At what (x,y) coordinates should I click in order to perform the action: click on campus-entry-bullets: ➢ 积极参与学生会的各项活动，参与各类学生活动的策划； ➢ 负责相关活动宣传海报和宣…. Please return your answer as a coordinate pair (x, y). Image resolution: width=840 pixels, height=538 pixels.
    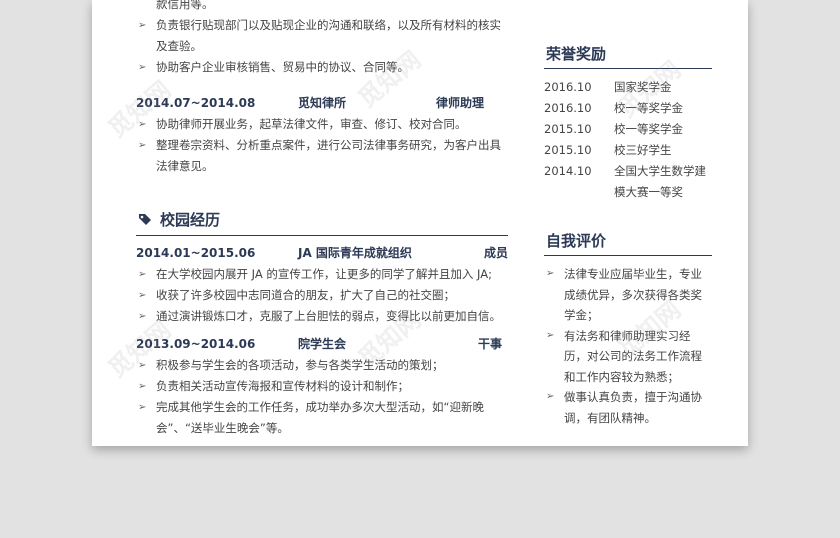
    Looking at the image, I should click on (322, 397).